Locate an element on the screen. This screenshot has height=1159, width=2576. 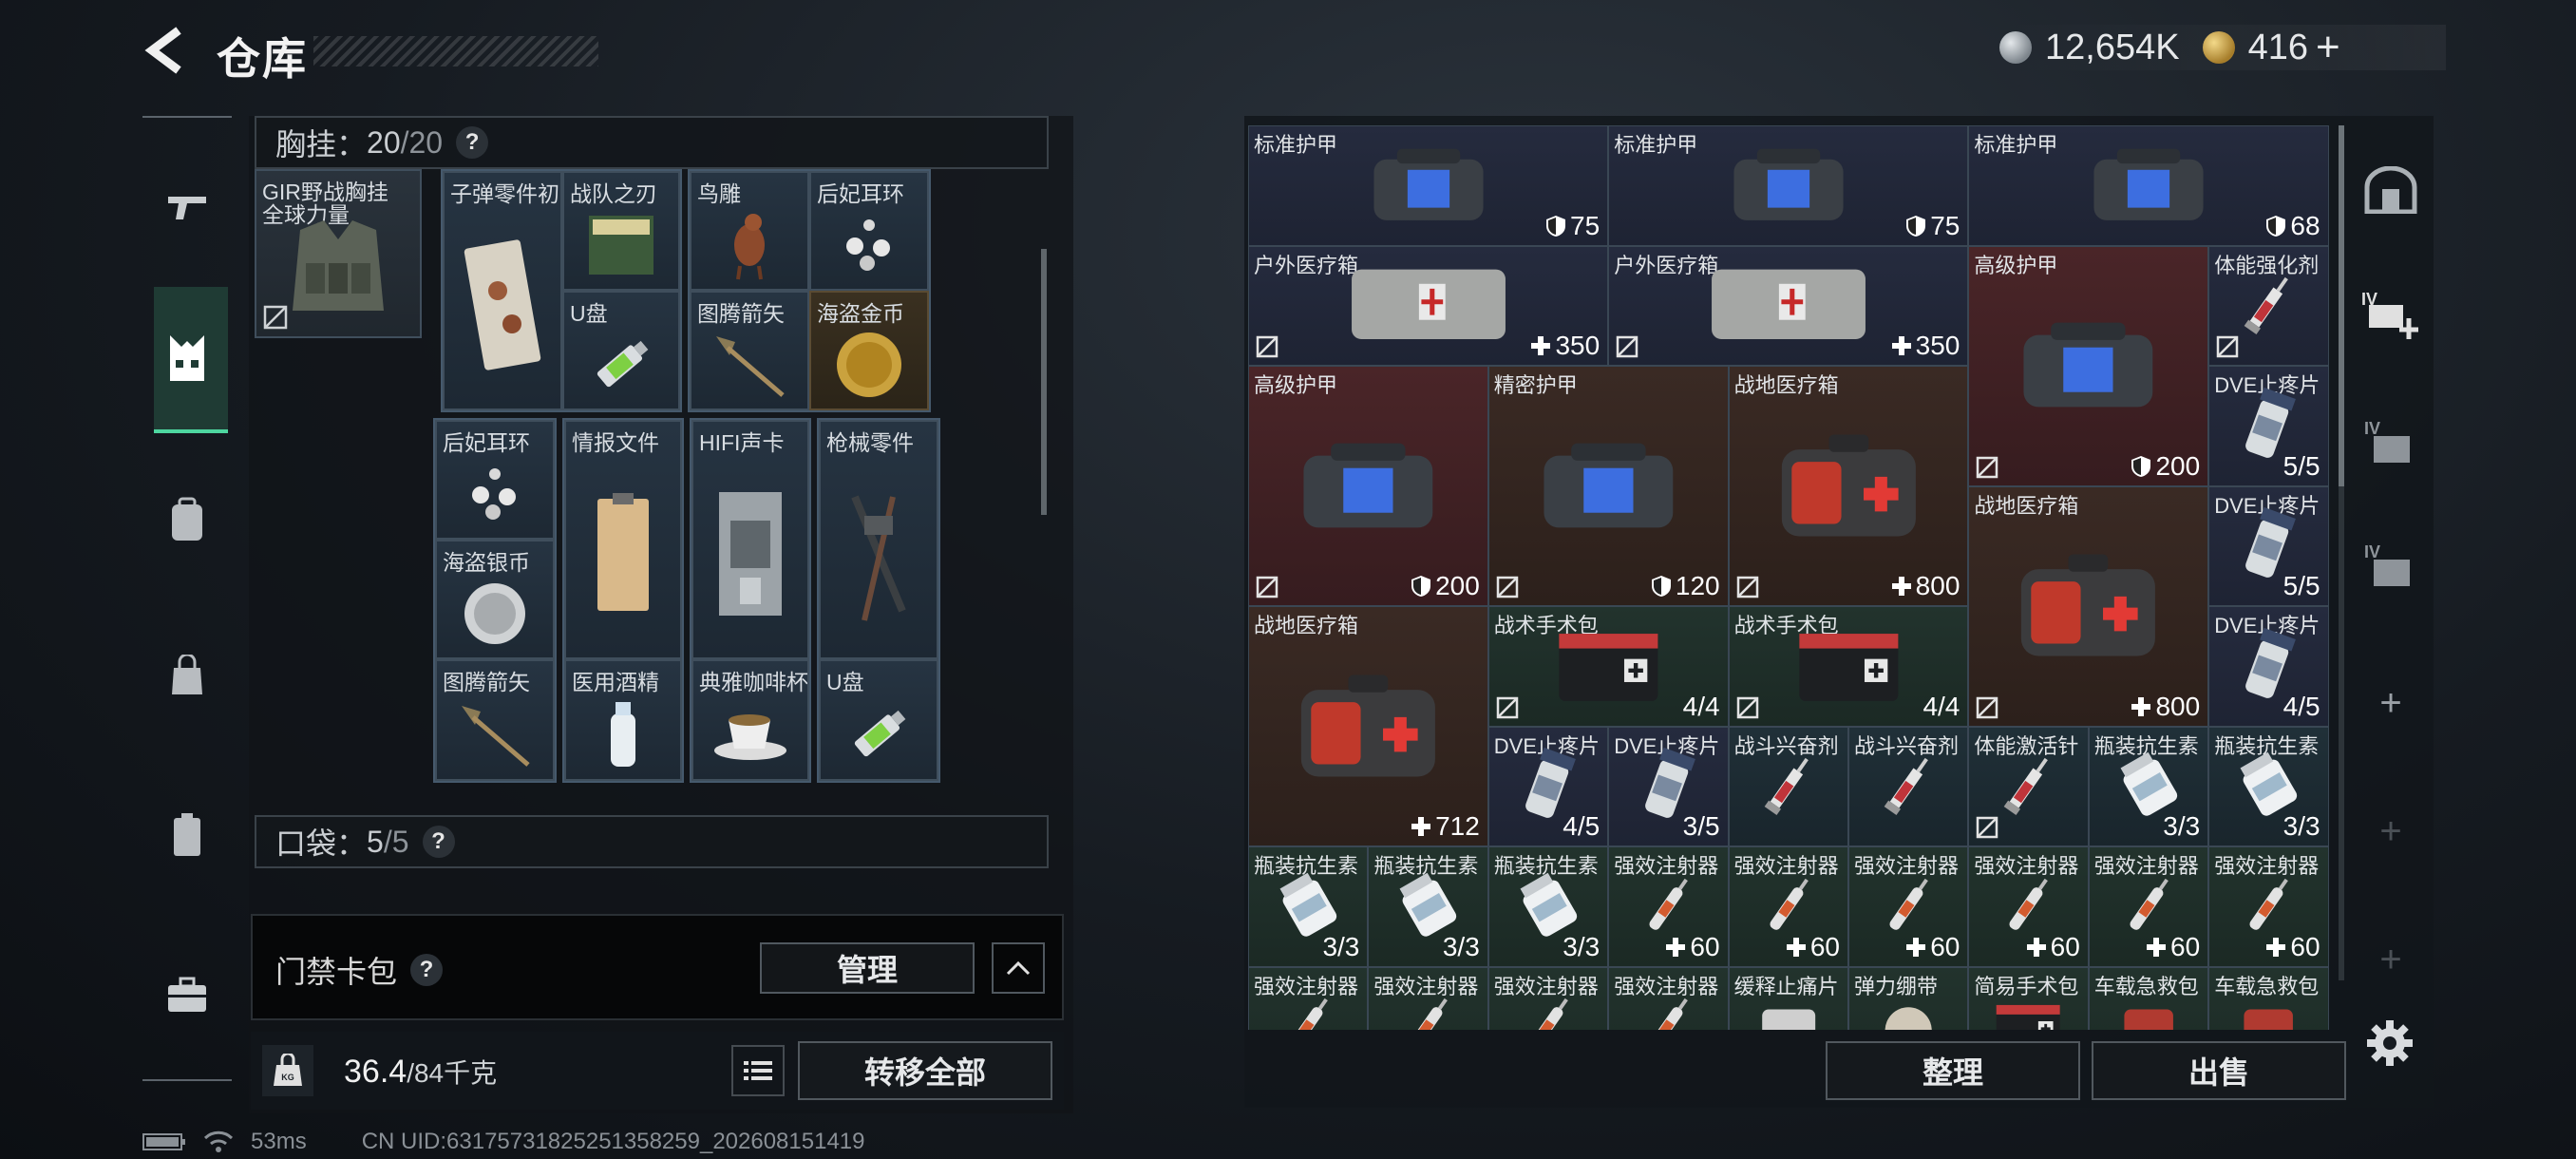
inventory-item: 标准护甲 68 is located at coordinates (2148, 185).